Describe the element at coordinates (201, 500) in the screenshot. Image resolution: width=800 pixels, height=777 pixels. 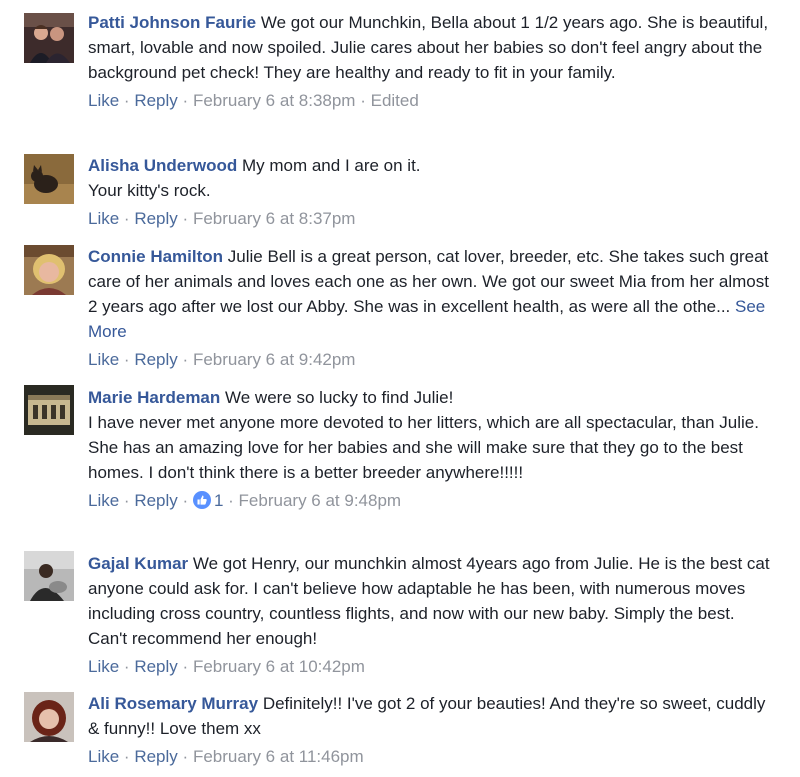
I see `thumbs-up-icon` at that location.